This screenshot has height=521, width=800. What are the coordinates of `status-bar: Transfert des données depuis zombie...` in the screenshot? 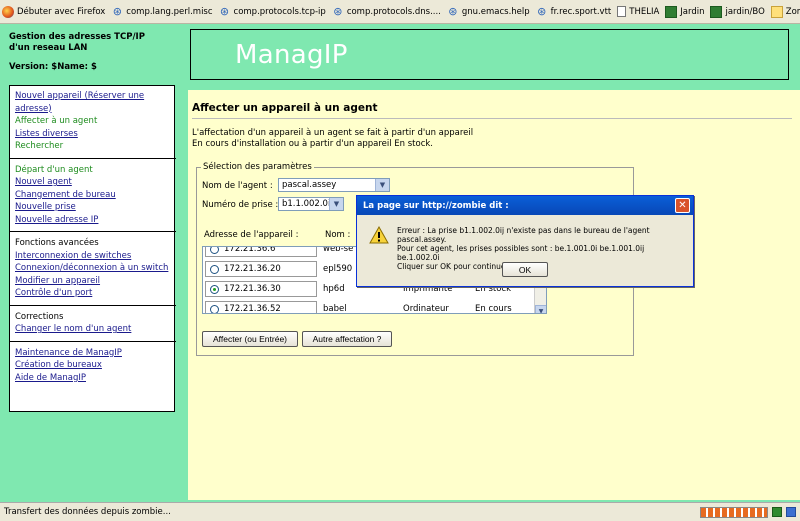 It's located at (400, 511).